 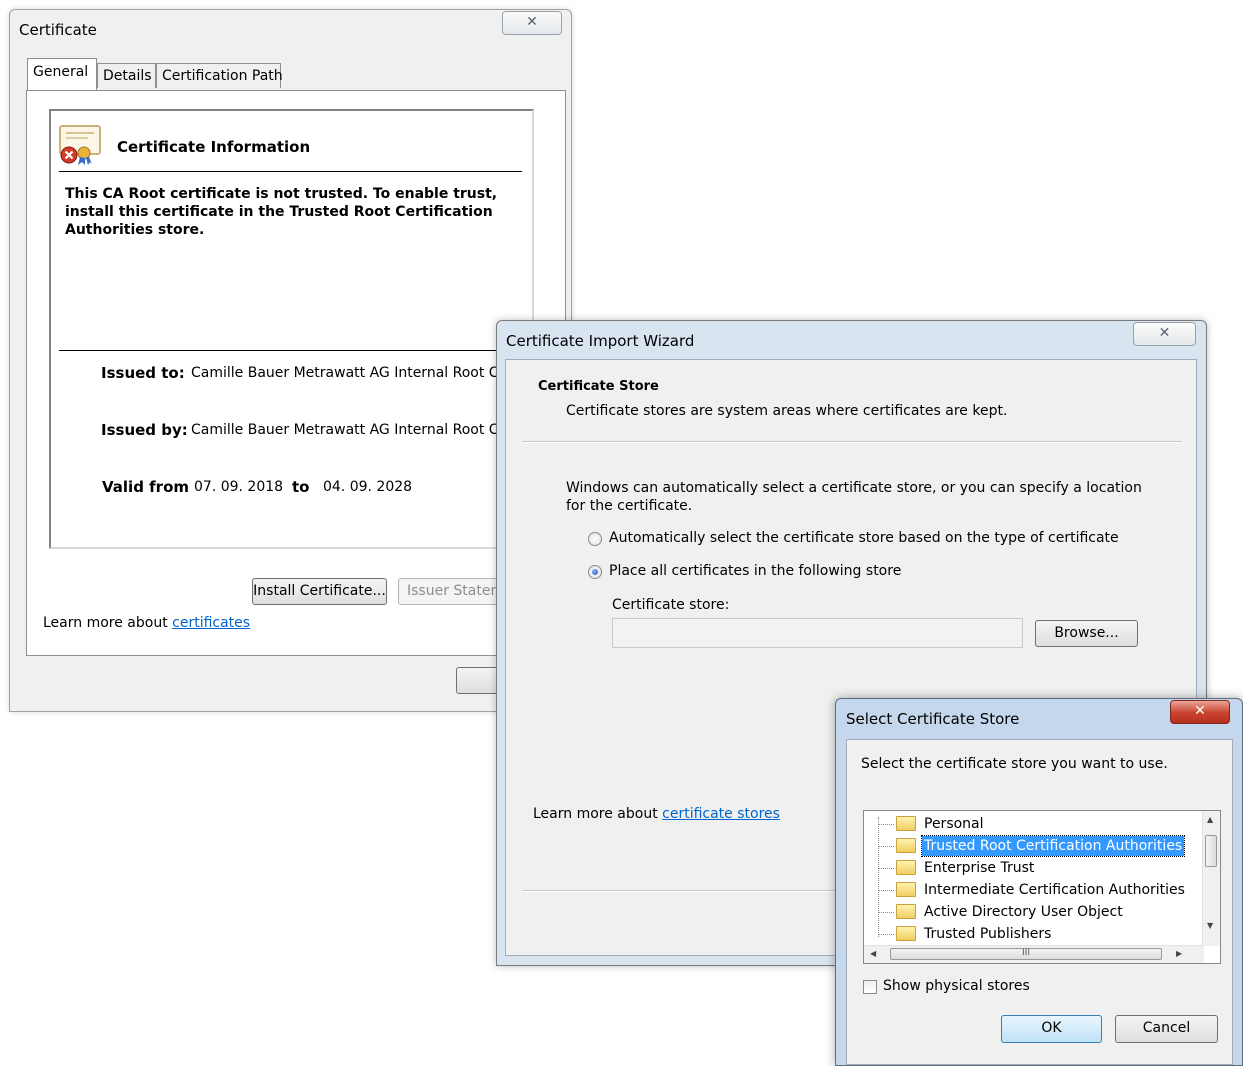 I want to click on store-item-label: Trusted Publishers, so click(x=988, y=934).